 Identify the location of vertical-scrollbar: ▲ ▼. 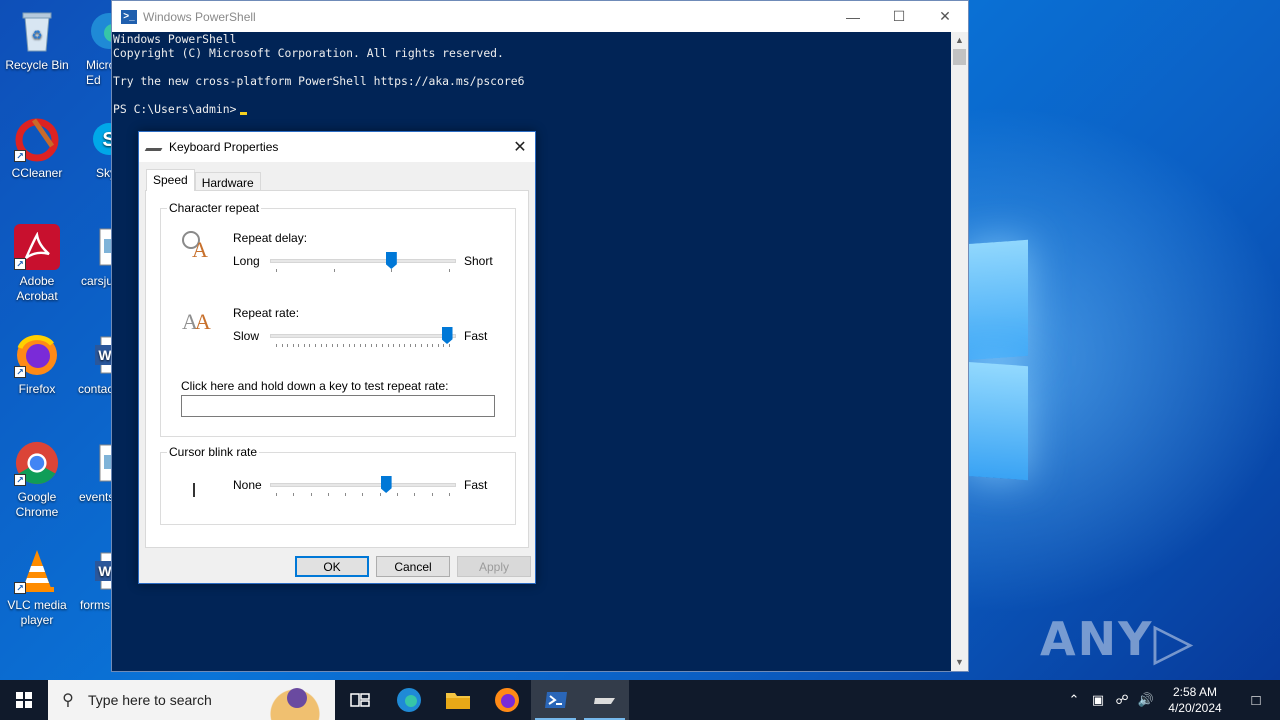
(959, 351).